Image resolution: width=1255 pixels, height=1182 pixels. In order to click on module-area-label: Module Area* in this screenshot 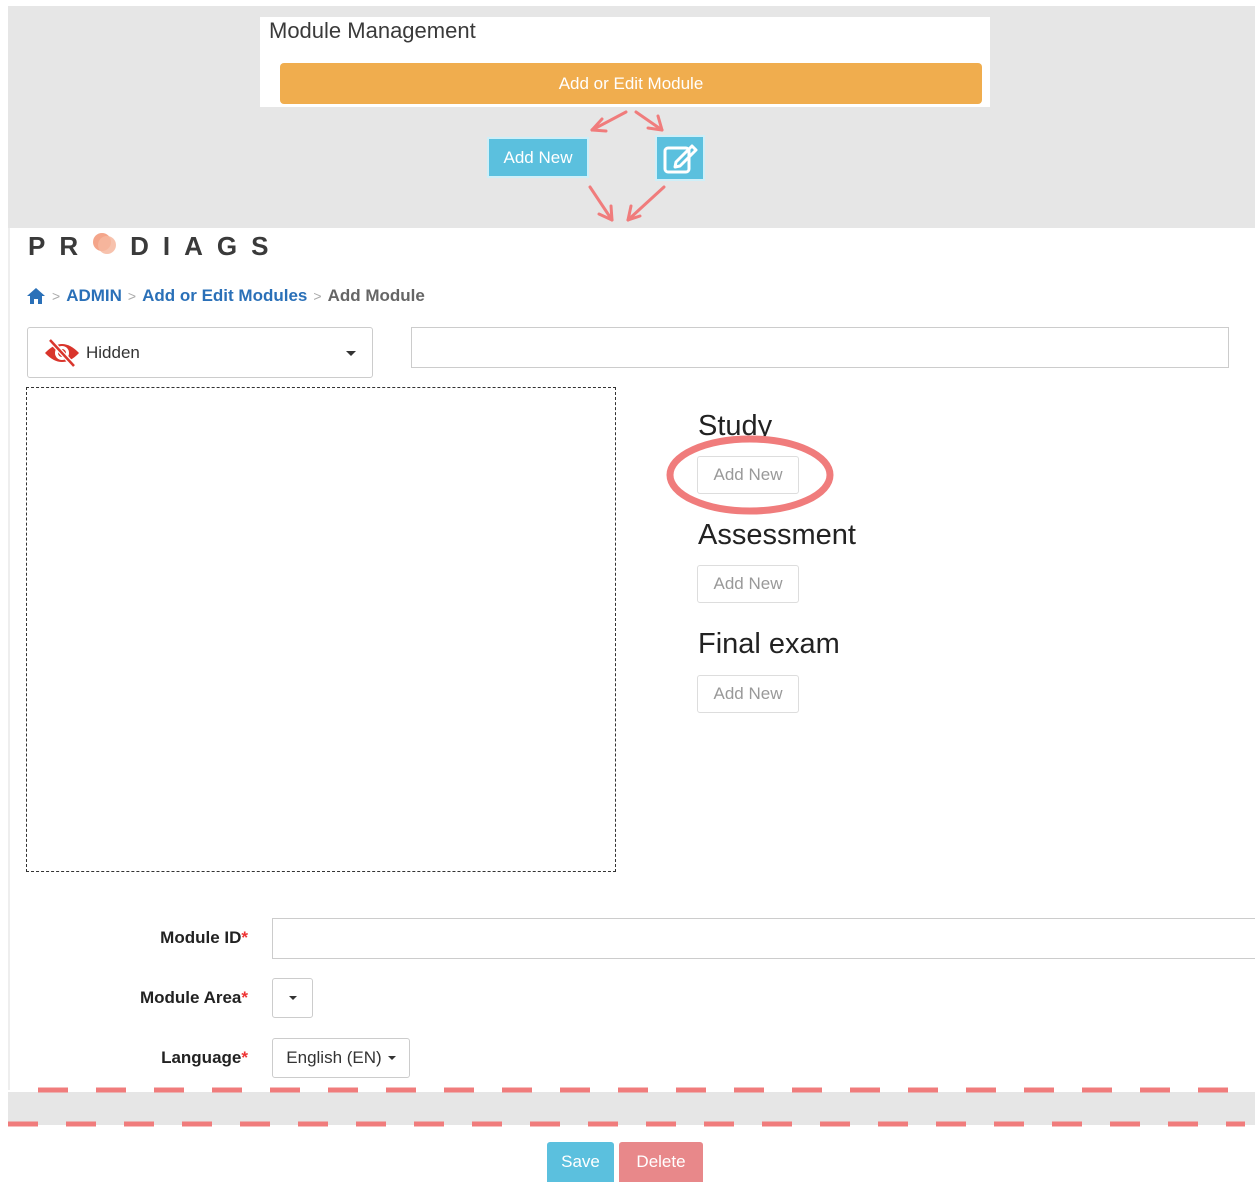, I will do `click(128, 998)`.